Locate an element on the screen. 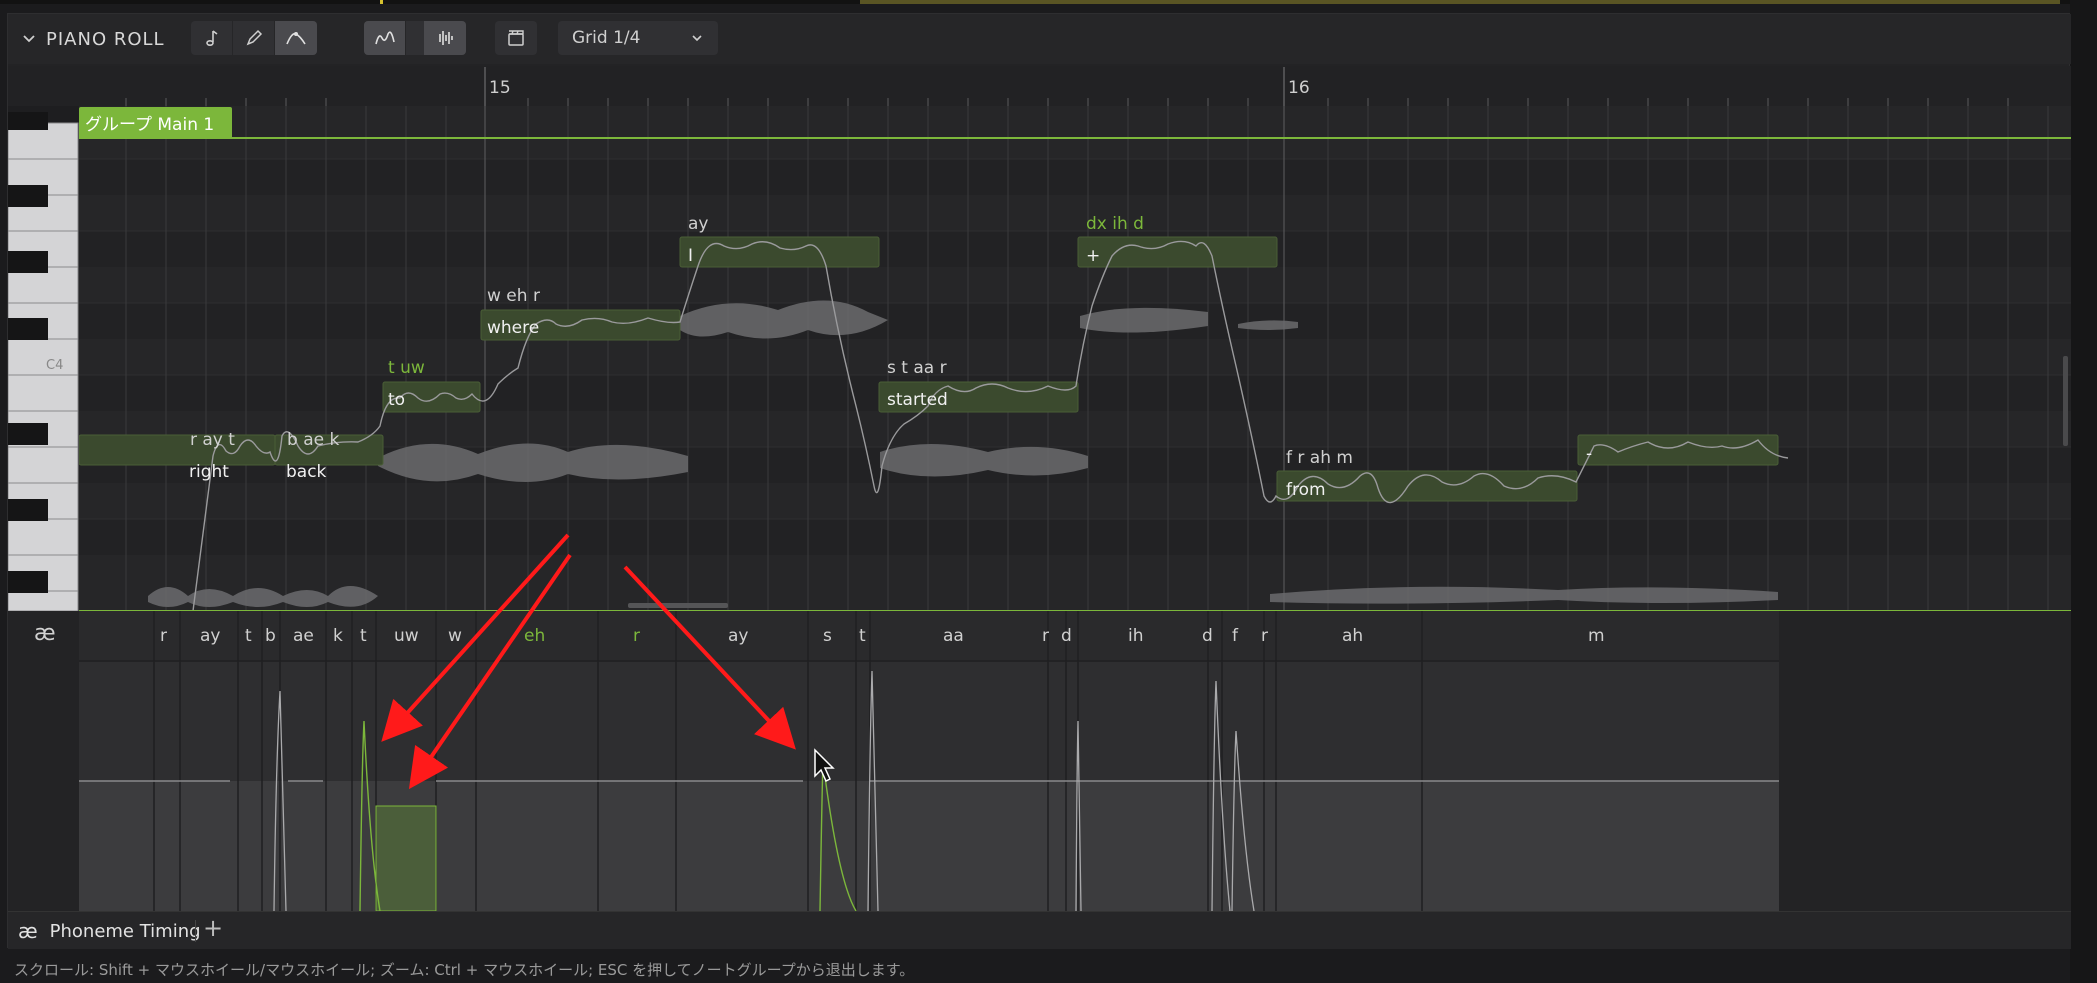 The height and width of the screenshot is (983, 2097). panel-header: PIANO ROLL is located at coordinates (93, 39).